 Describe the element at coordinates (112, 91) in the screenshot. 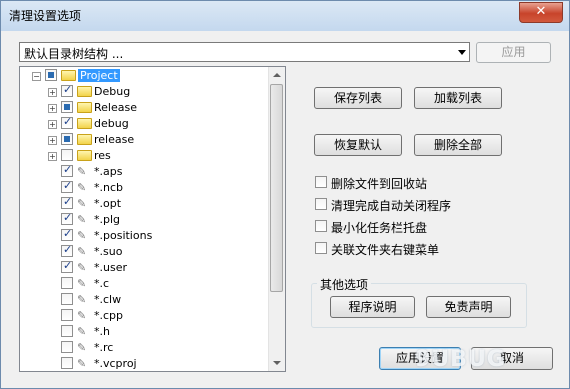

I see `tree-item-label: Debug` at that location.